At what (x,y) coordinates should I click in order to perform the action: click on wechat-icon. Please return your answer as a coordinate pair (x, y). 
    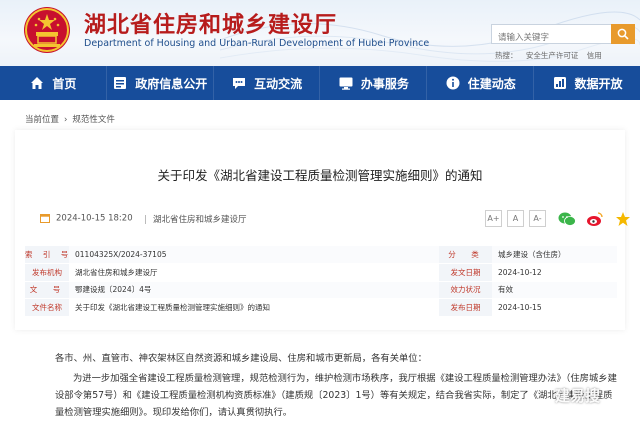
    Looking at the image, I should click on (567, 219).